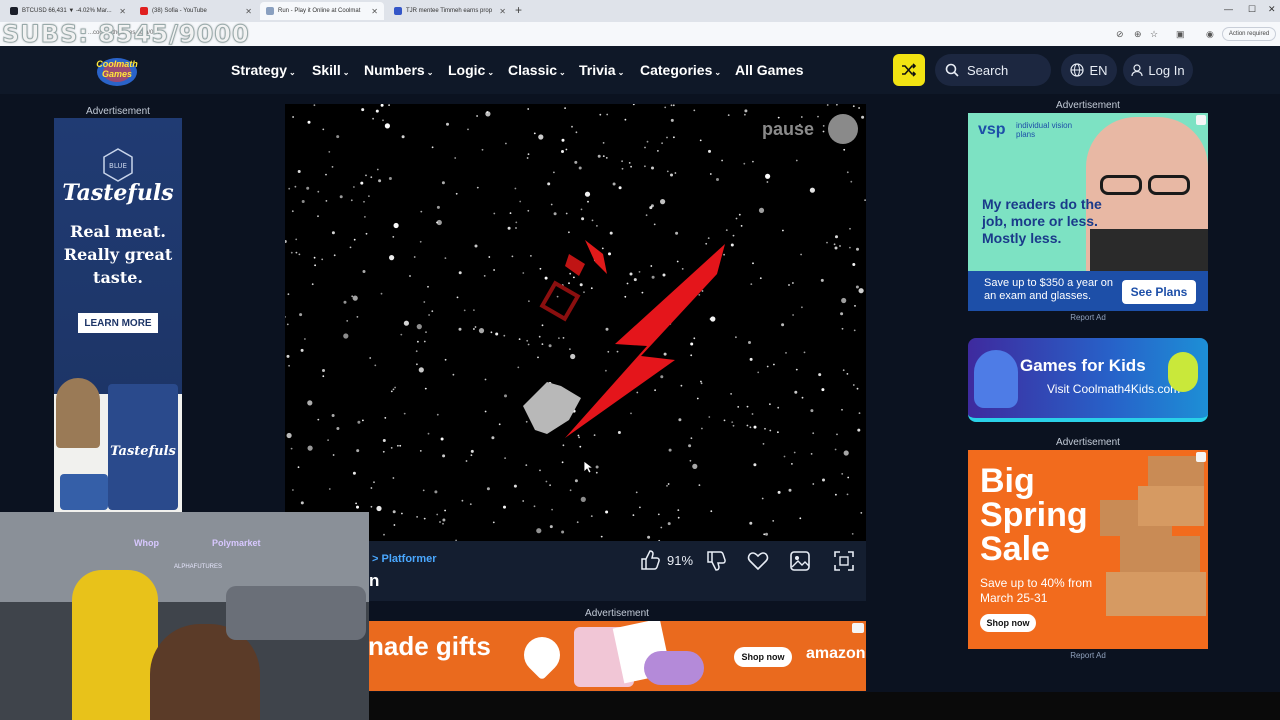 This screenshot has width=1280, height=720. I want to click on language-button: EN, so click(1089, 70).